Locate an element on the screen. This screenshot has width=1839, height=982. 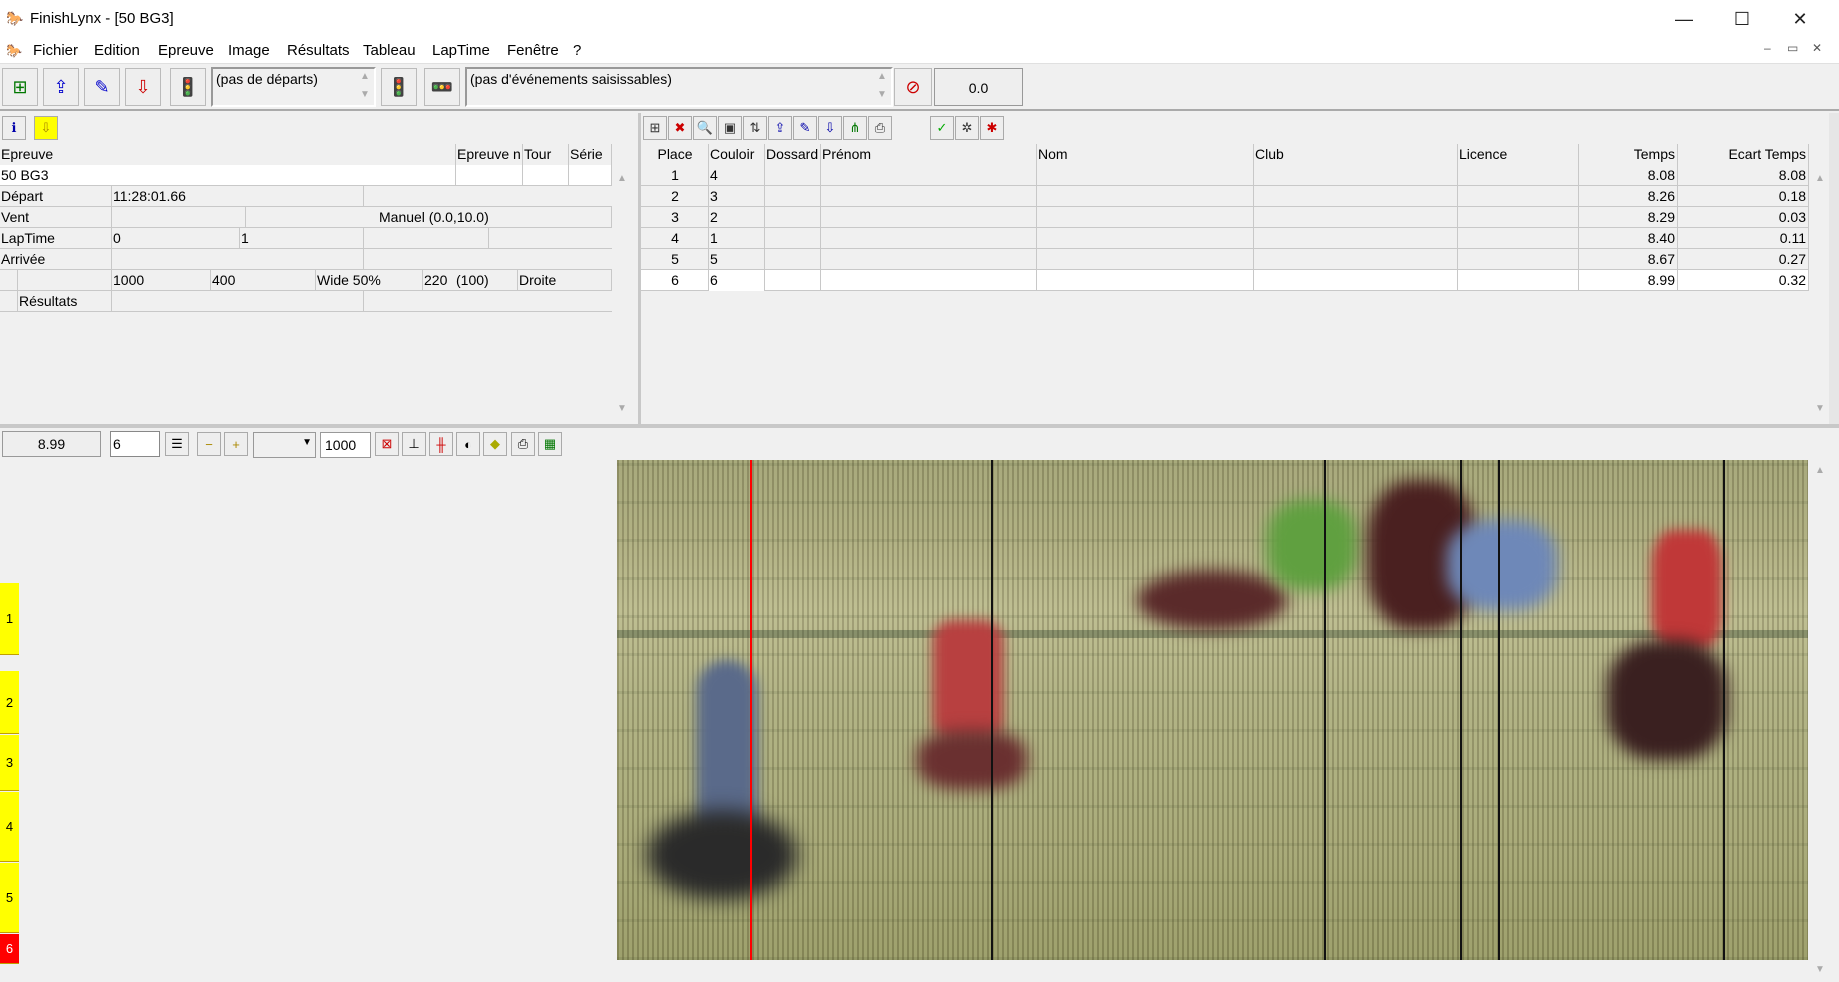
tree-icon: ⋔ is located at coordinates (855, 128).